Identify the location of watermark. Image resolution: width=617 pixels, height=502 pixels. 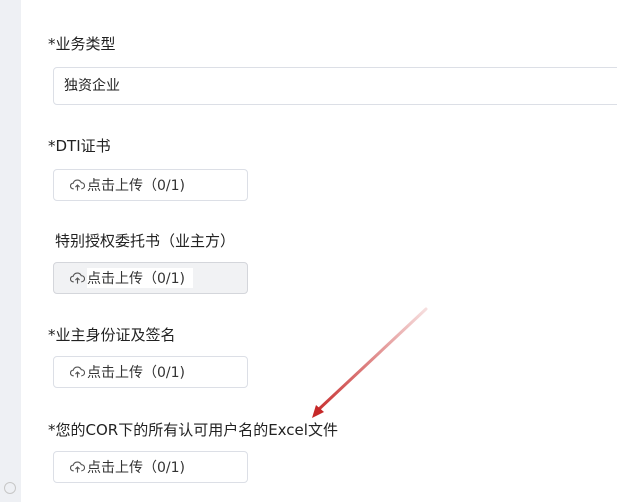
(10, 488).